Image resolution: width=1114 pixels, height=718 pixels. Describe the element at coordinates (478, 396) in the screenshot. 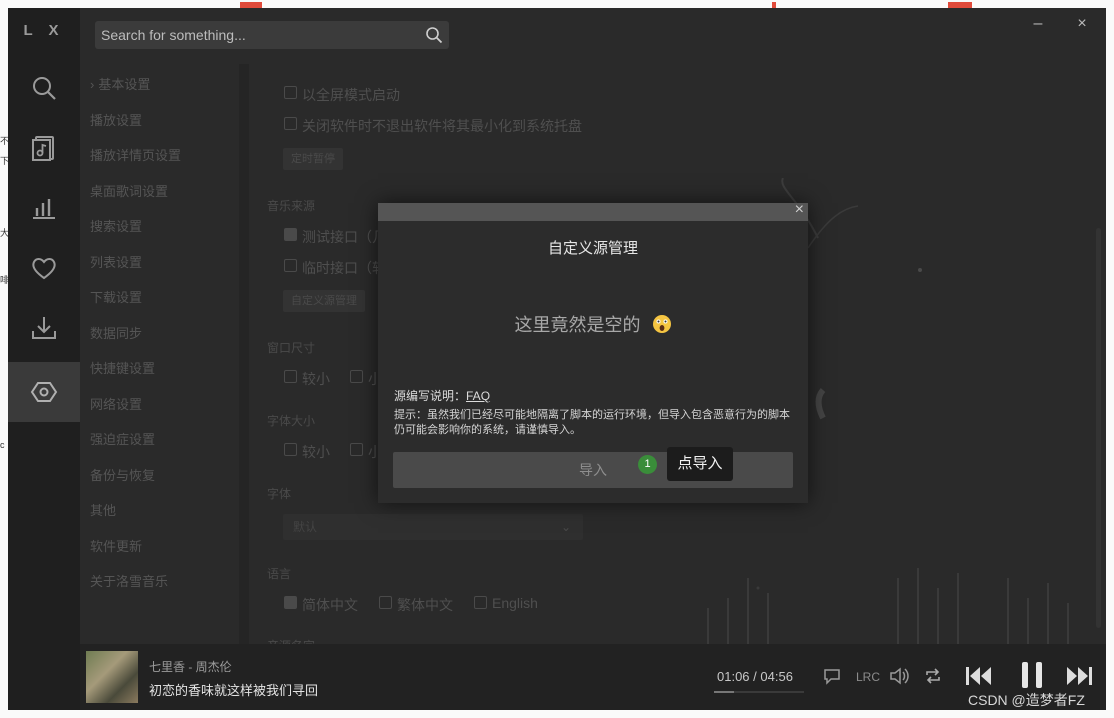

I see `faq-link: FAQ` at that location.